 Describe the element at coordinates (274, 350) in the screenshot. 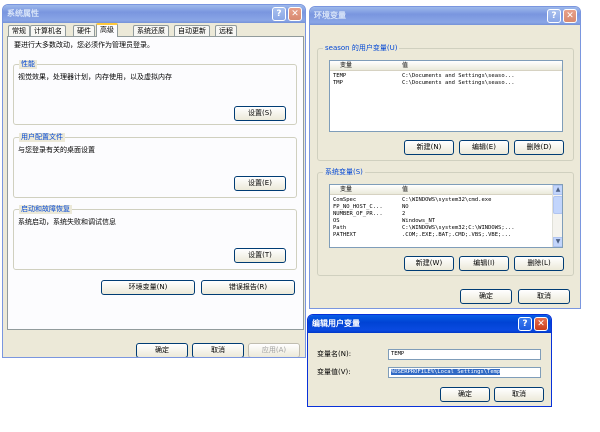

I see `apply-button: 应用(A)` at that location.